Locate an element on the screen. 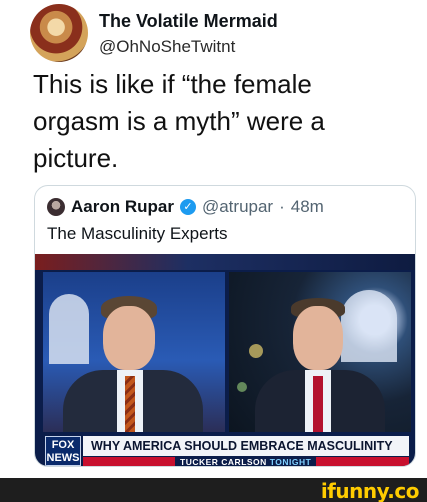 This screenshot has height=502, width=427. quoted-tweet-header: Aaron Rupar ✓ @atrupar · 48m is located at coordinates (185, 207).